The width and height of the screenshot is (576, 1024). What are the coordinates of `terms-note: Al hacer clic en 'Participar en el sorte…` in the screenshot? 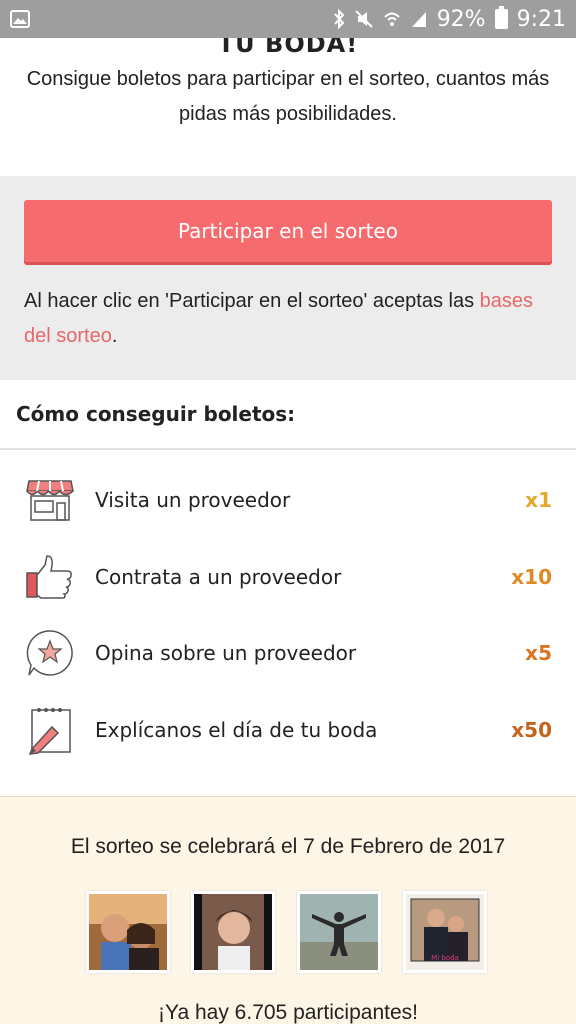 It's located at (288, 319).